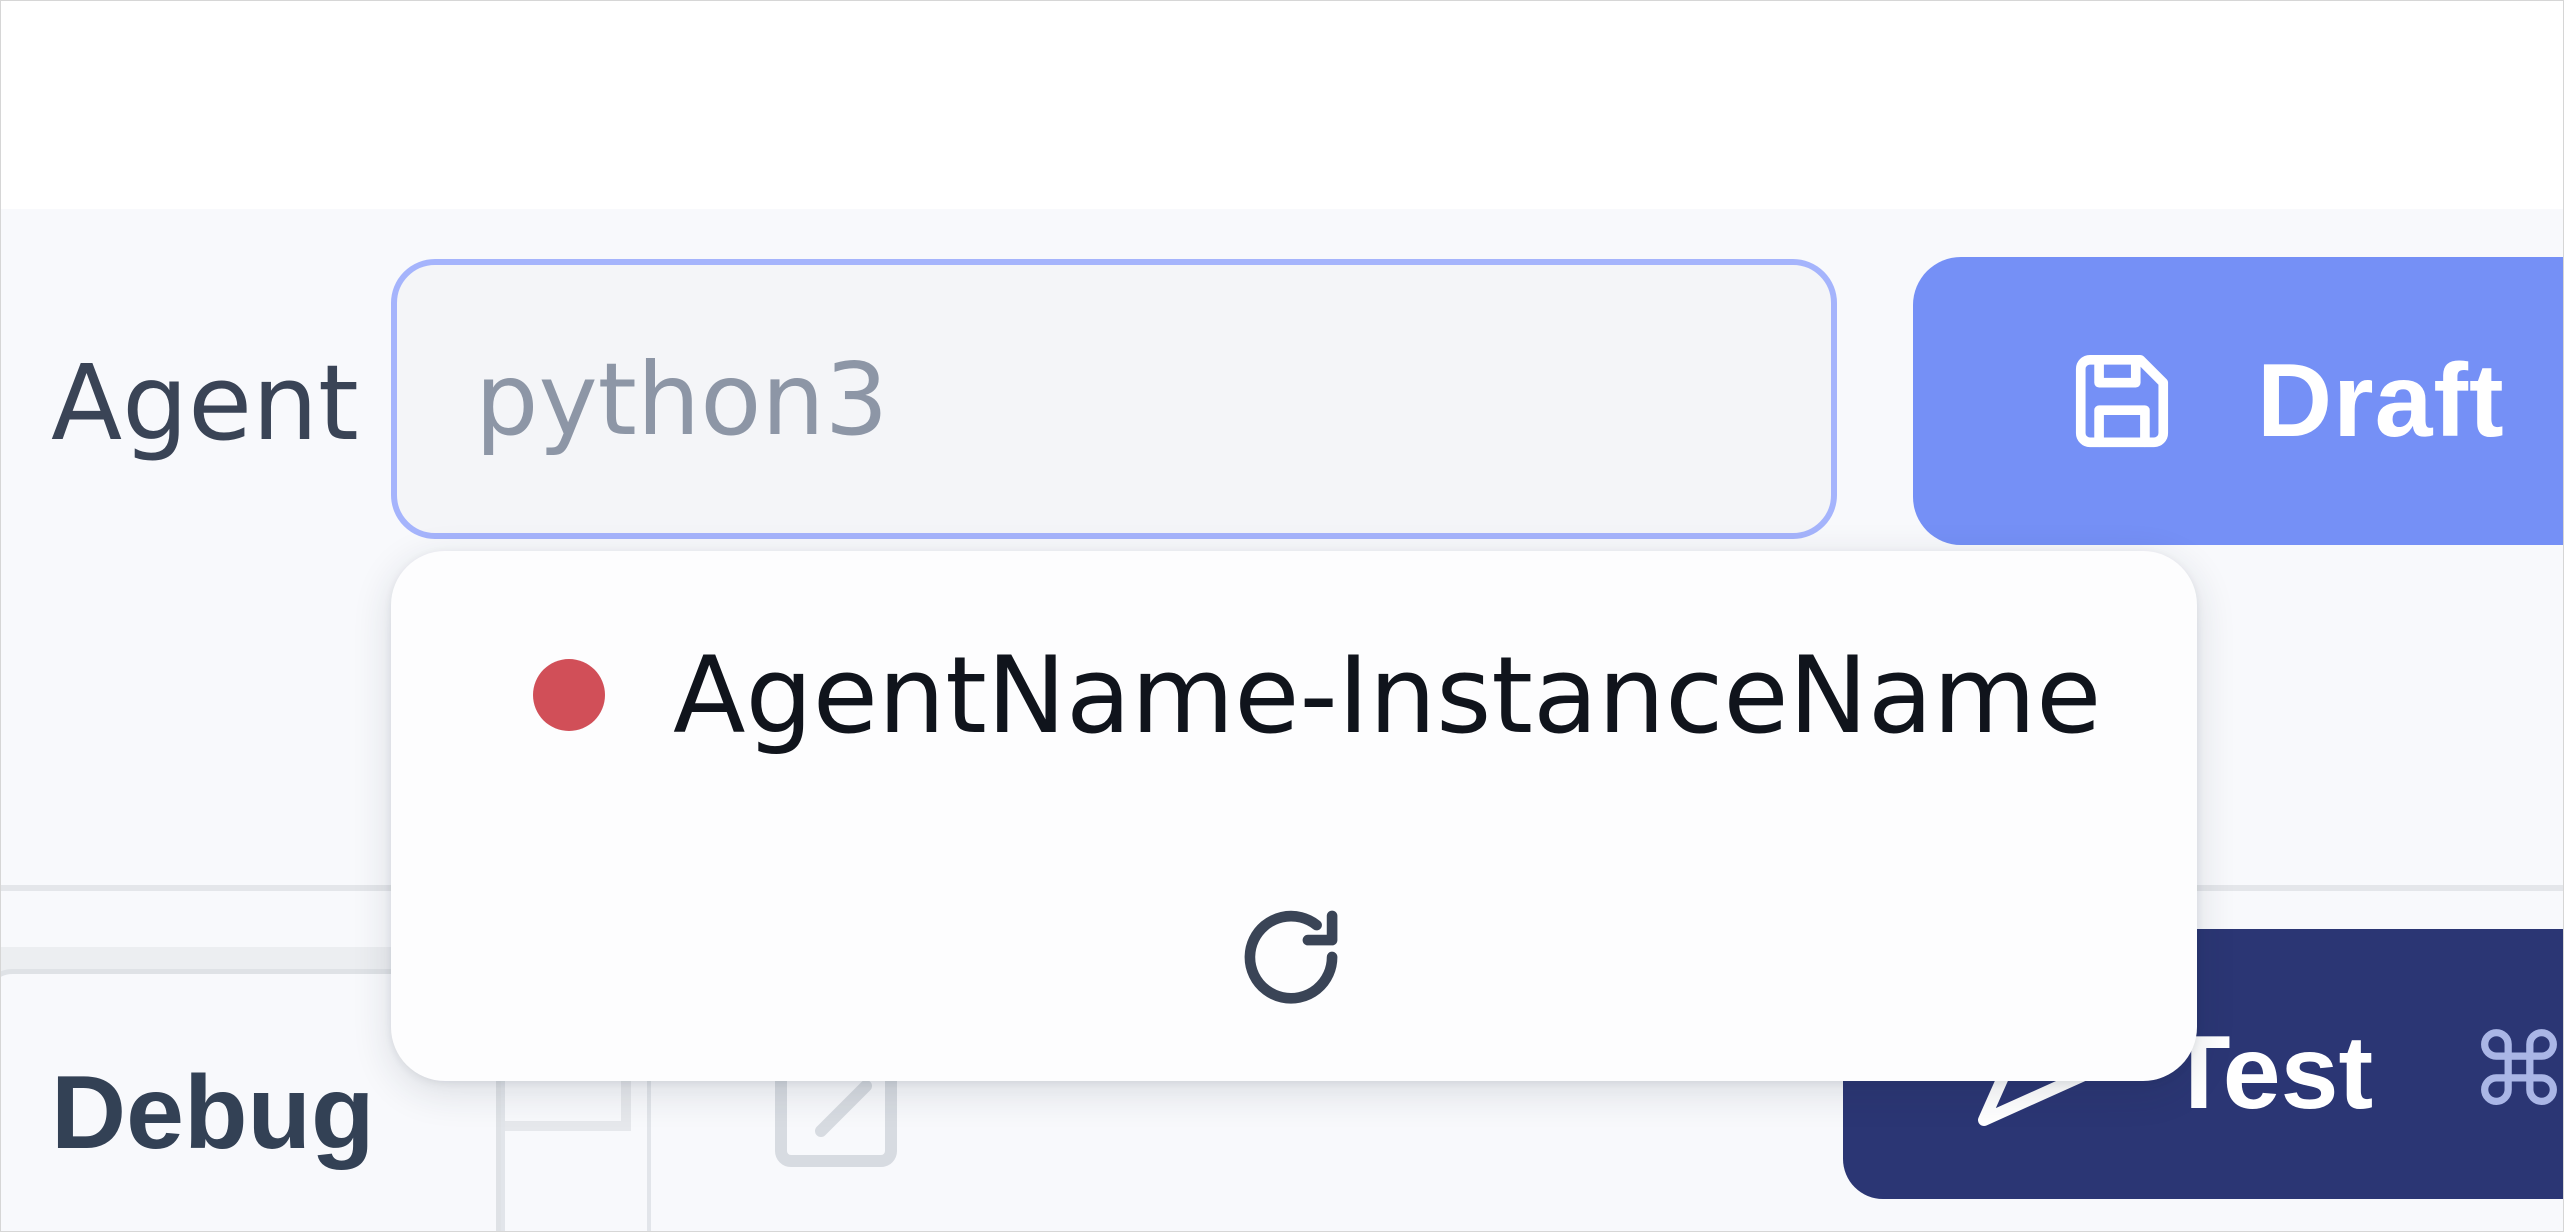 The height and width of the screenshot is (1232, 2564). Describe the element at coordinates (205, 403) in the screenshot. I see `agent-label: Agent` at that location.